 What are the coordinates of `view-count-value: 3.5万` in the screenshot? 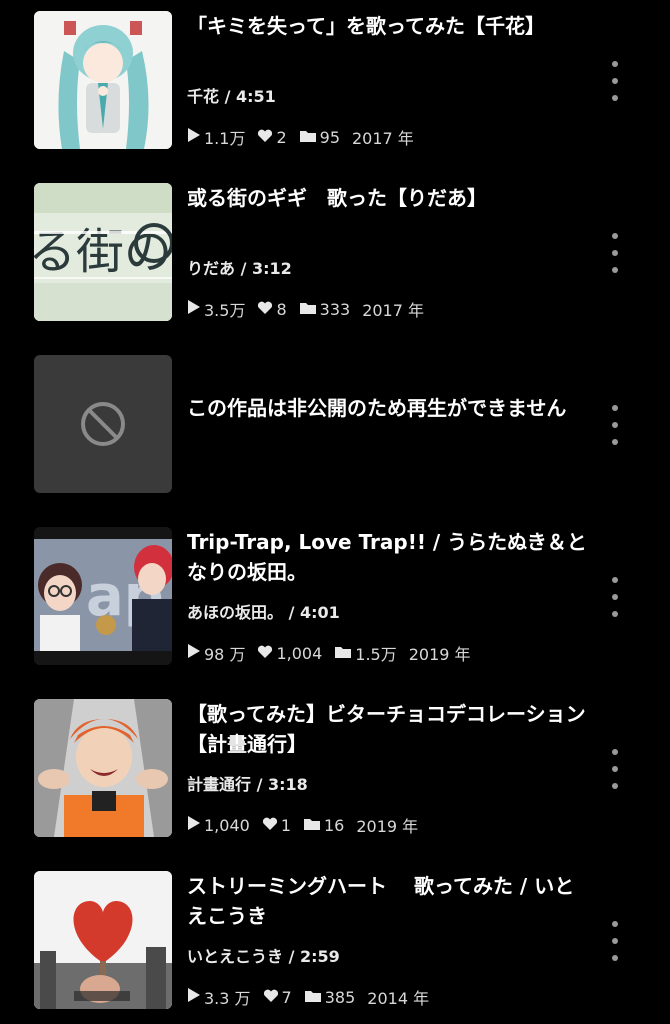 It's located at (225, 310).